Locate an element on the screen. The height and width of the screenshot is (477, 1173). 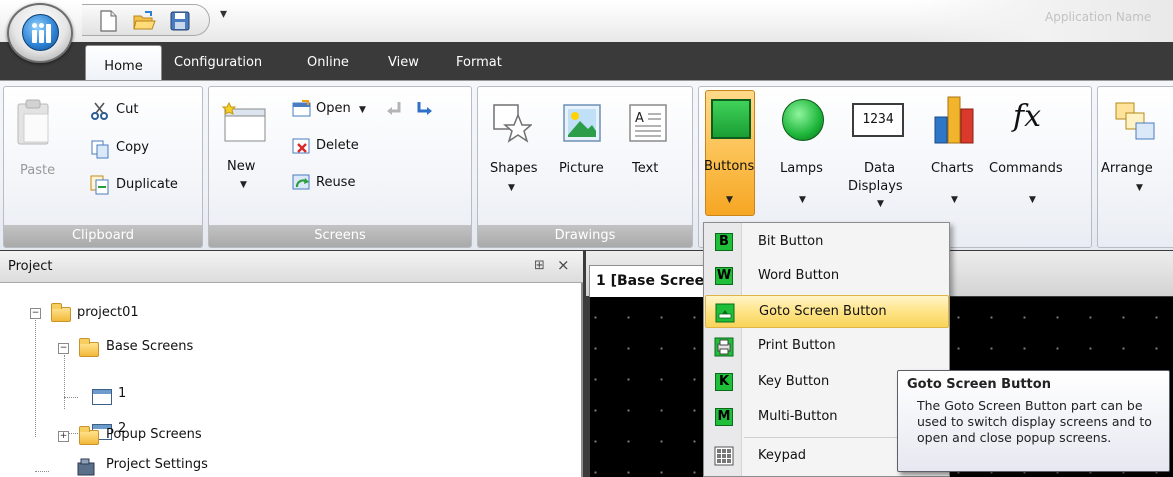
green-button-icon is located at coordinates (731, 119).